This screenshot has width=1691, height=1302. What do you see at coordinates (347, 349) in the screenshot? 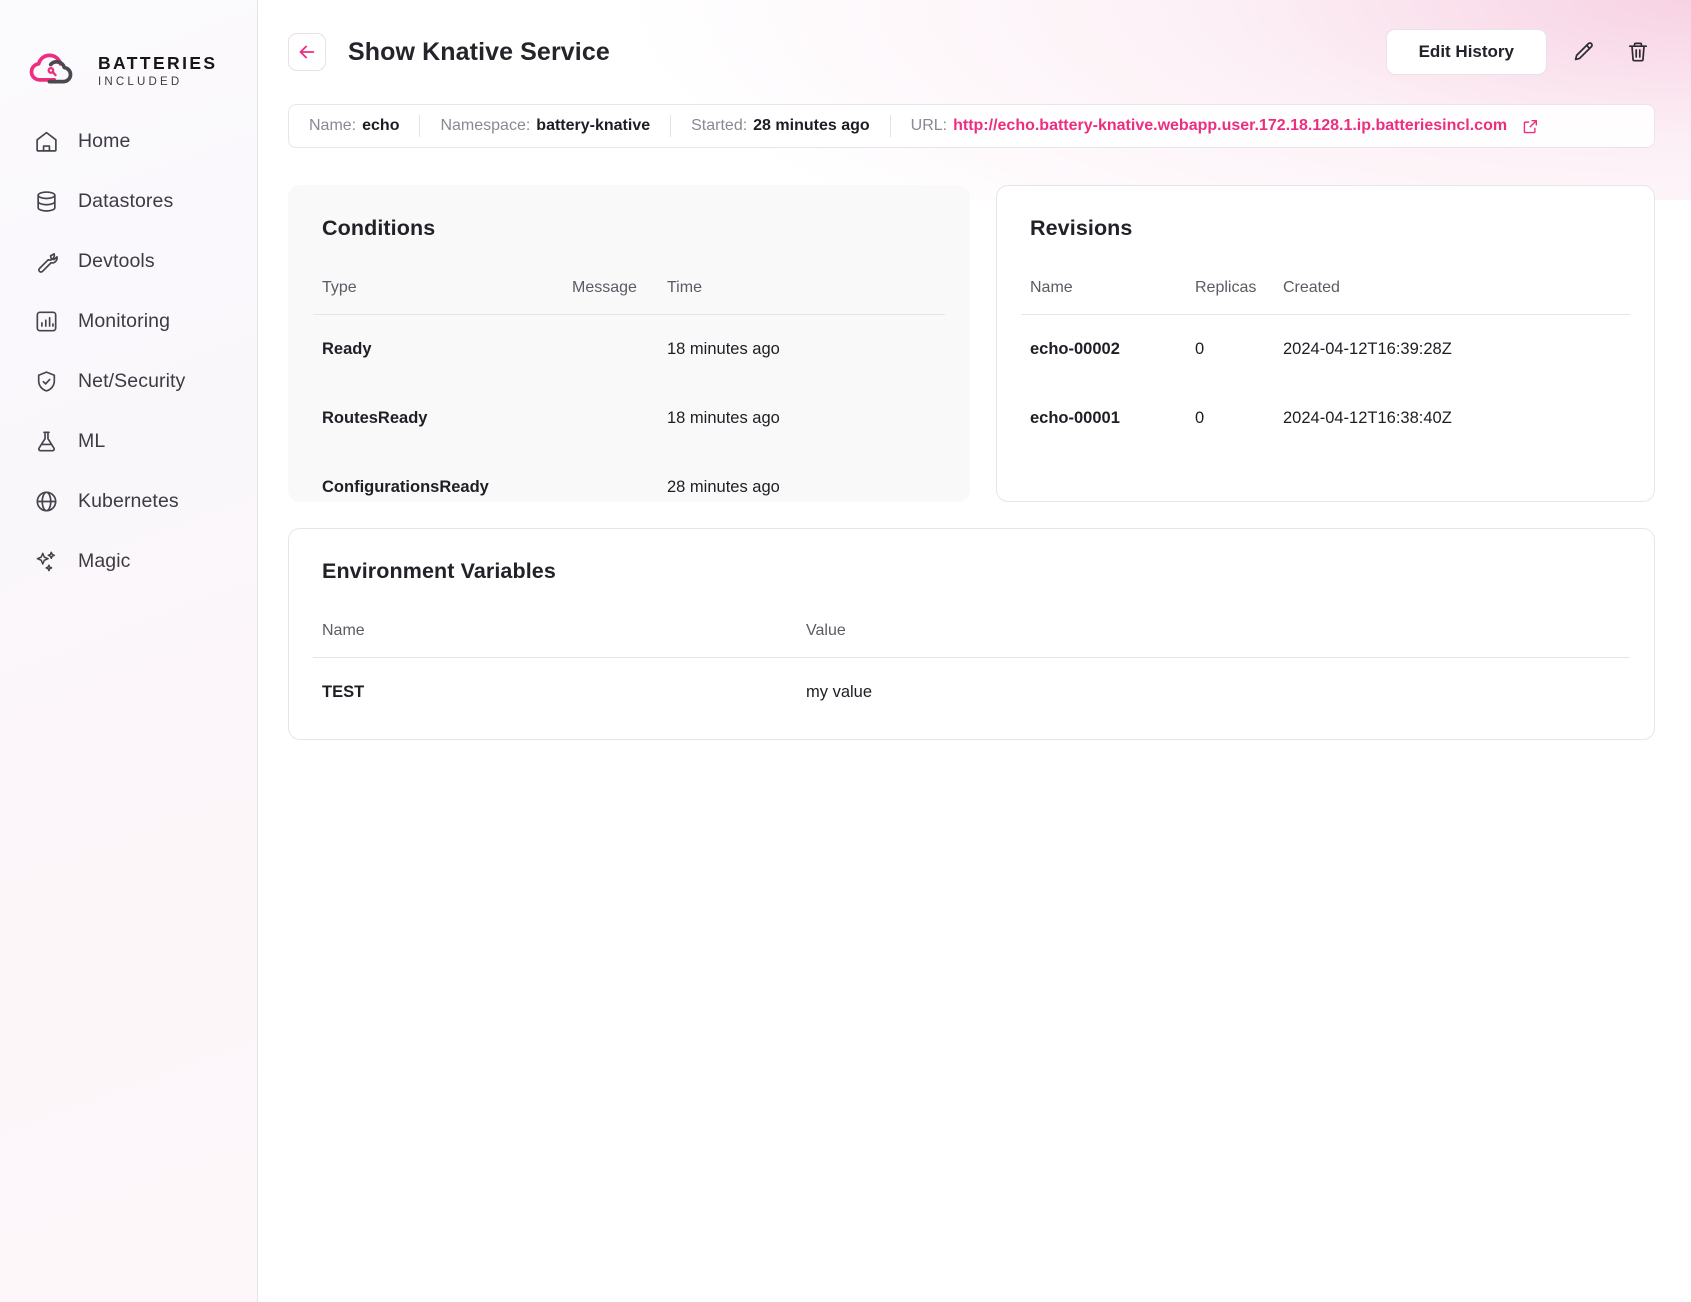
I see `condition-type: Ready` at bounding box center [347, 349].